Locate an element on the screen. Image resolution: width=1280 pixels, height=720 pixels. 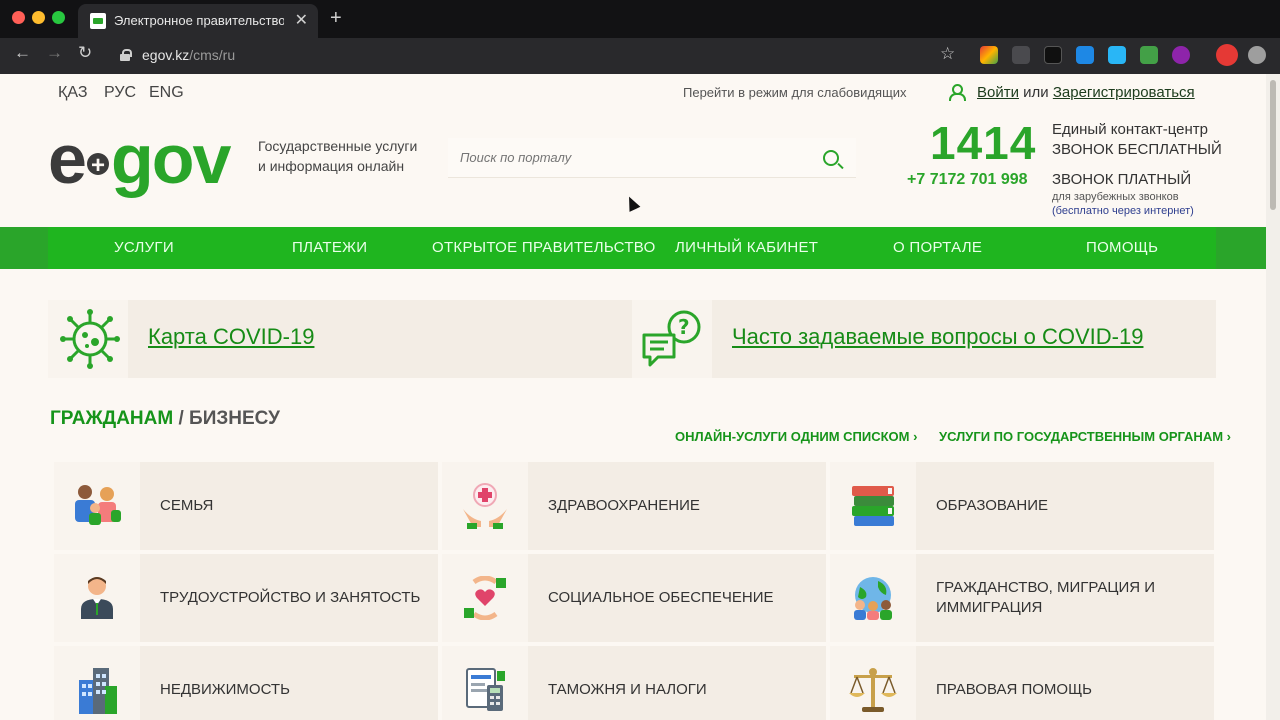
covid-map-banner: Карта COVID-19 is located at coordinates (340, 339).